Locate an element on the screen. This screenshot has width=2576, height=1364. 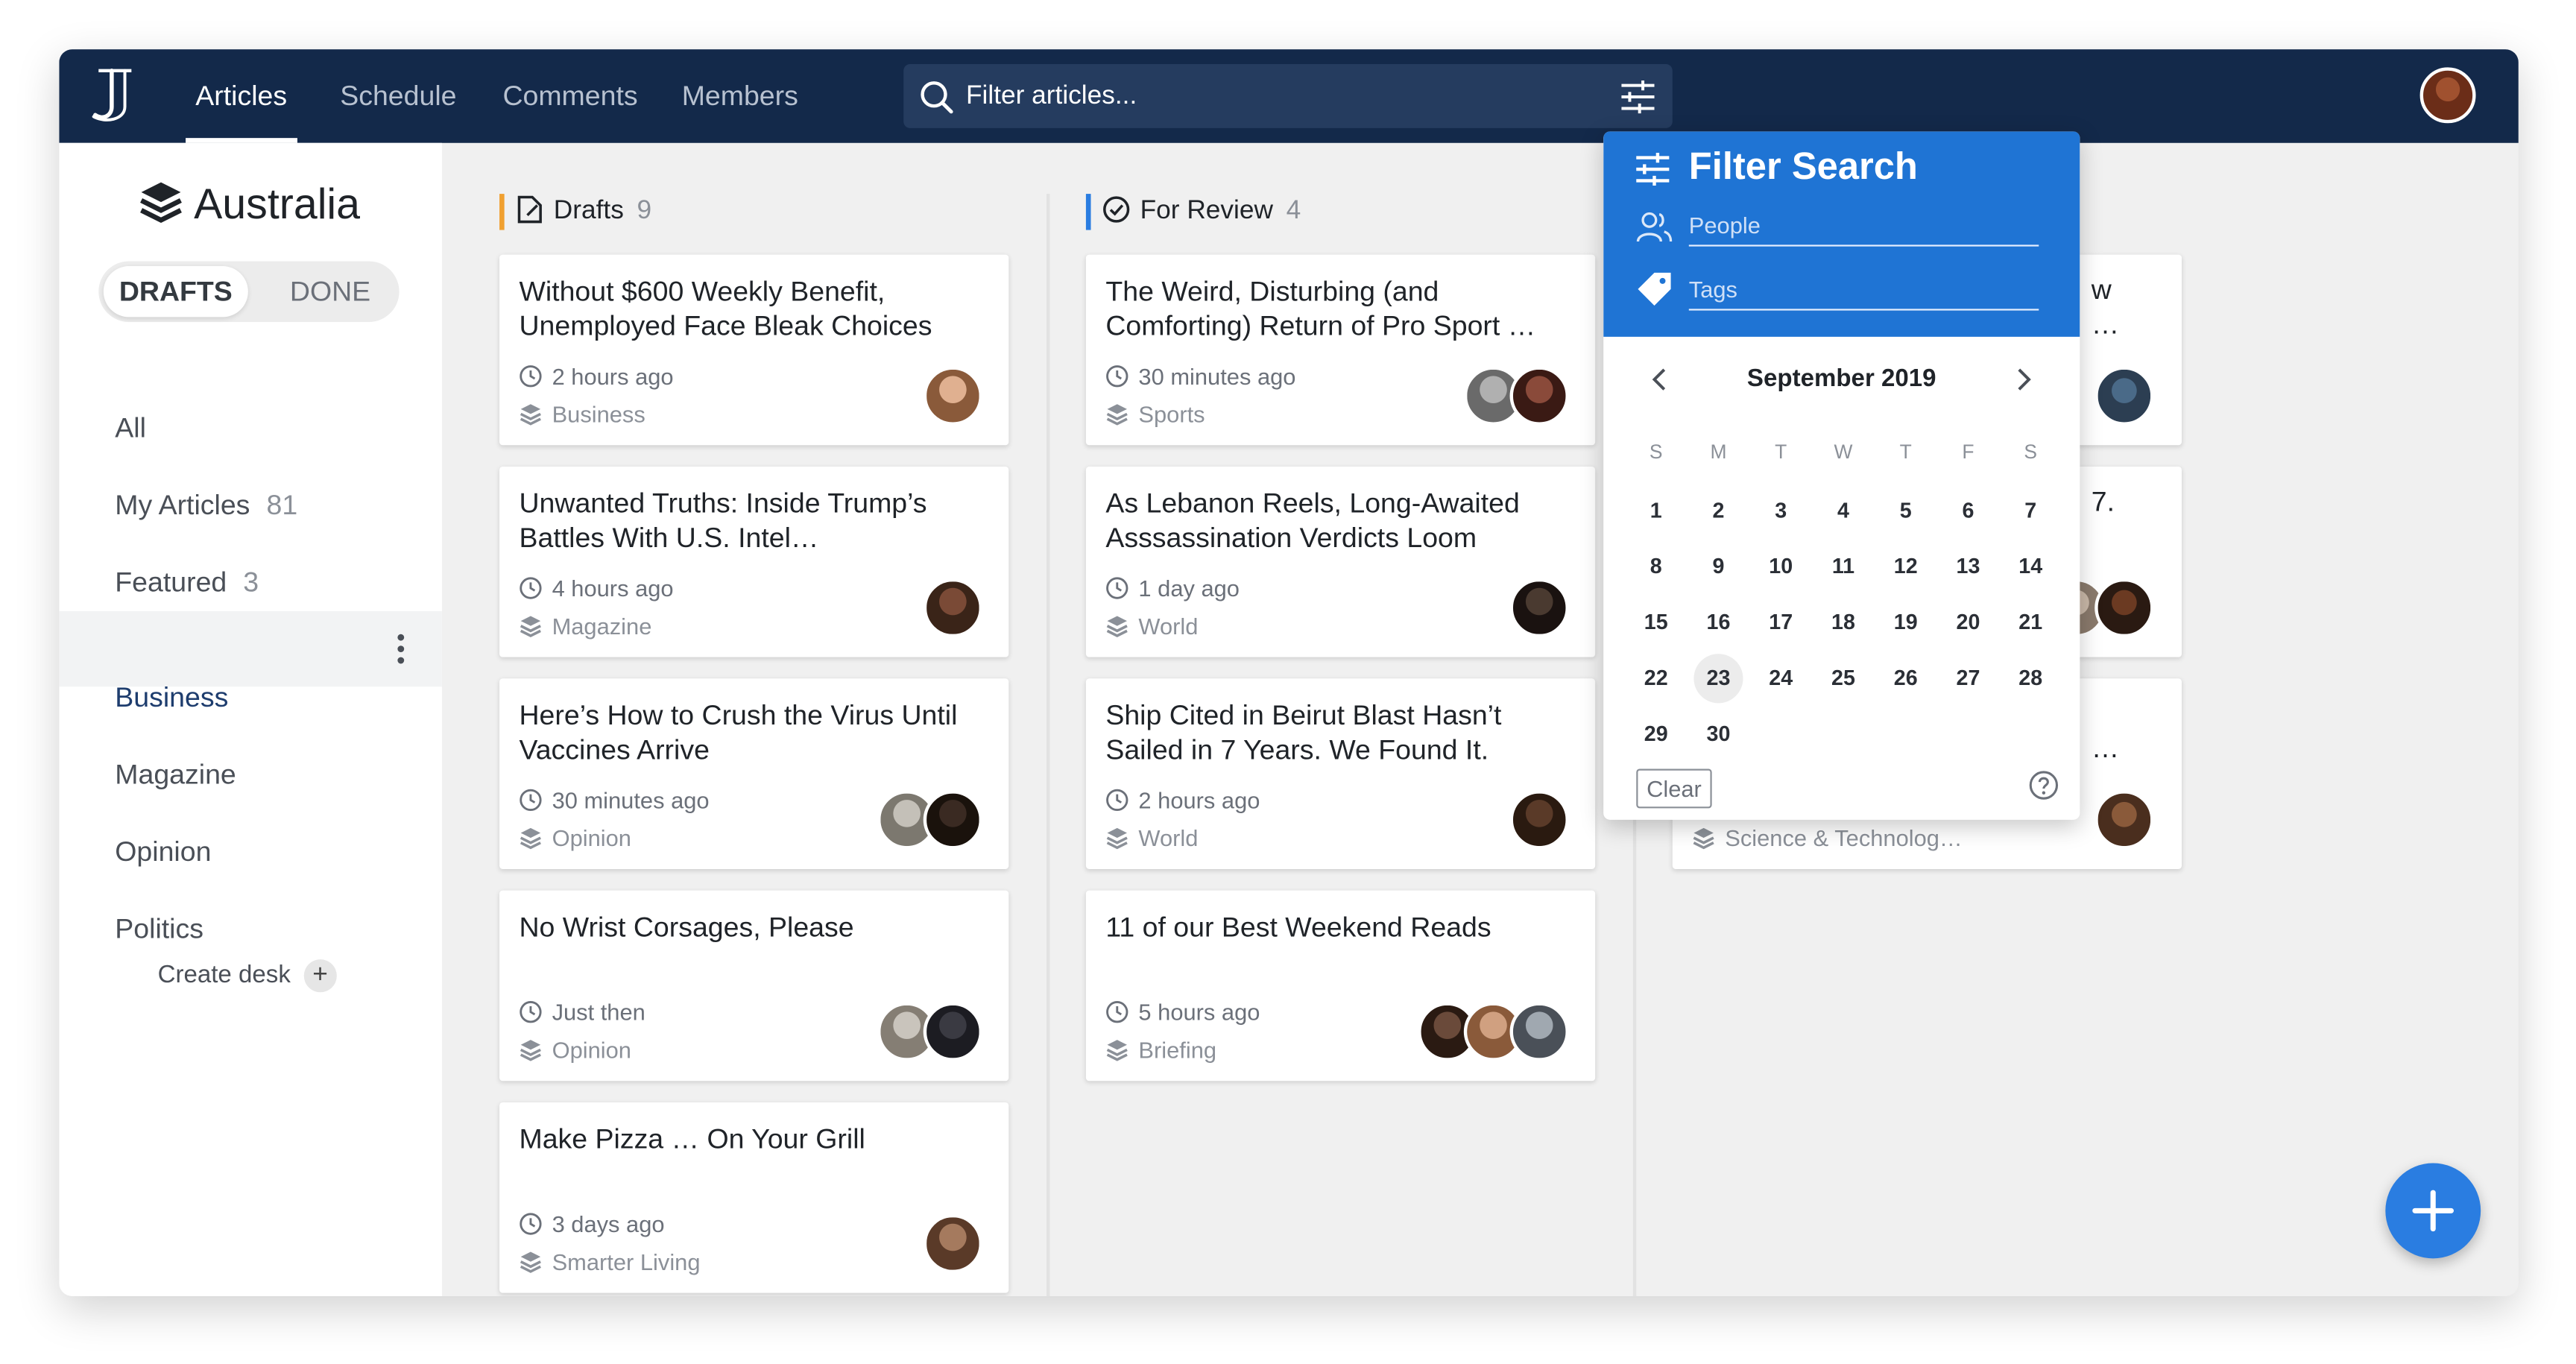
calendar-day: 13 is located at coordinates (1967, 566).